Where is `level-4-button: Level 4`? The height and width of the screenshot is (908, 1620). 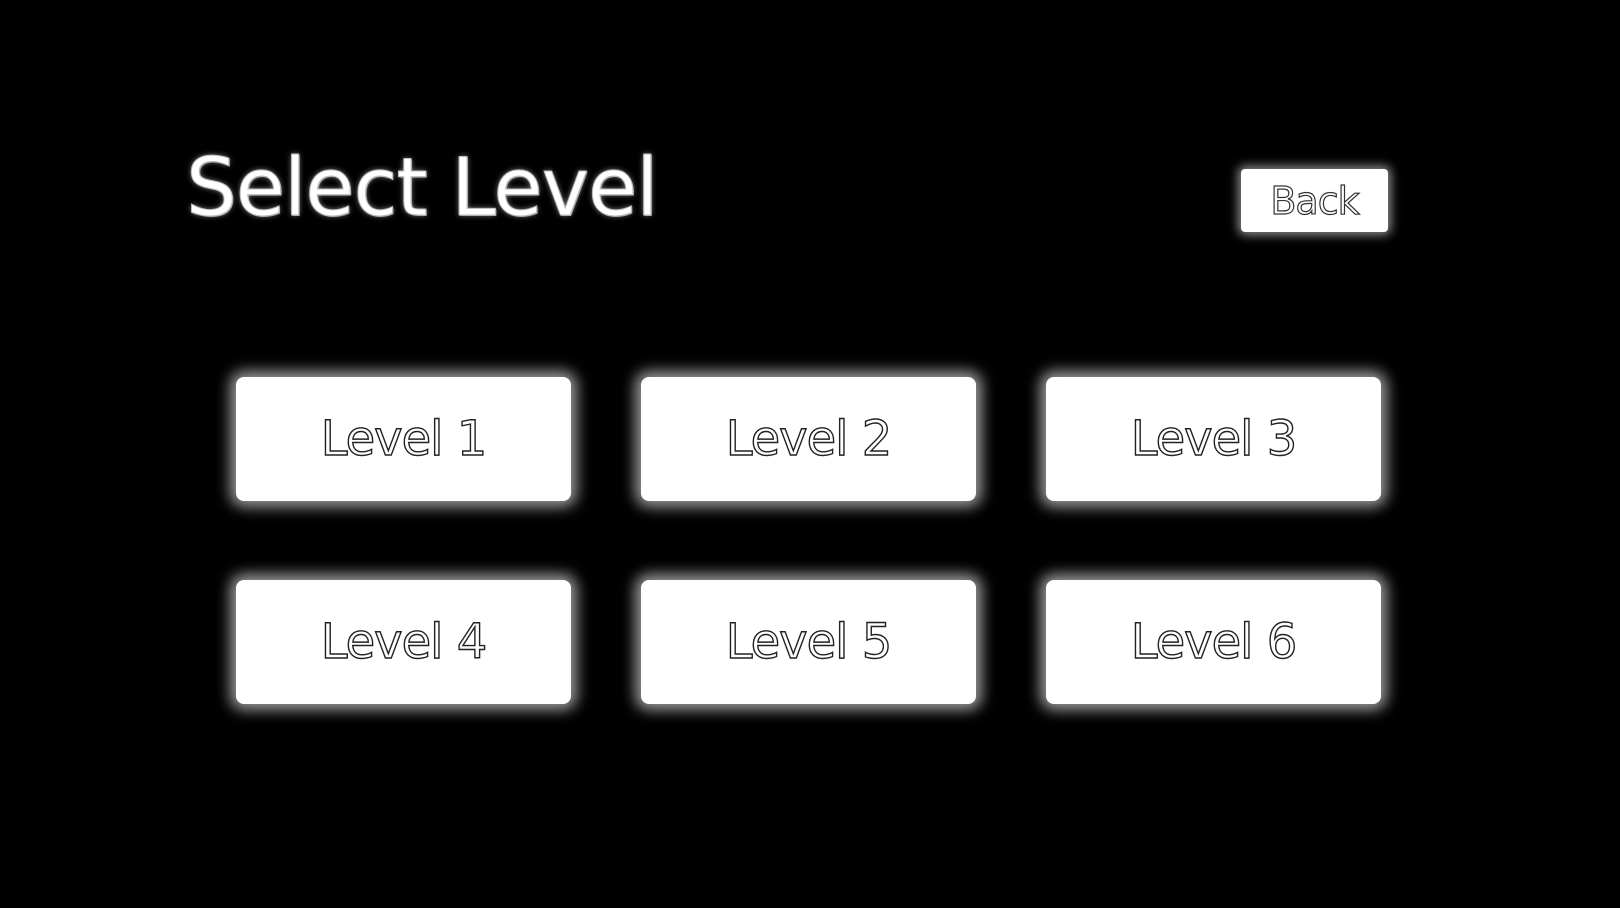 level-4-button: Level 4 is located at coordinates (403, 642).